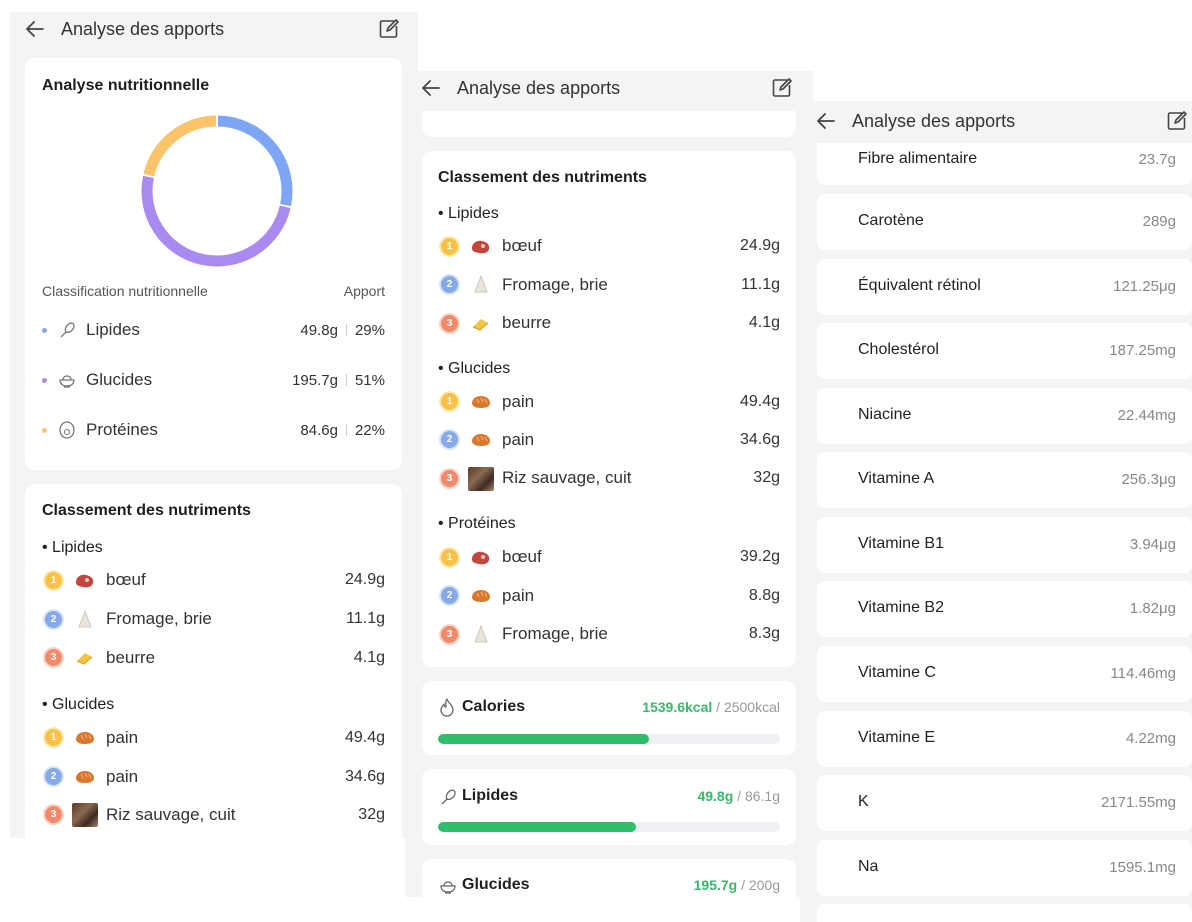 This screenshot has height=922, width=1192. What do you see at coordinates (1004, 480) in the screenshot?
I see `nutrient-row: Vitamine A 256.3μg` at bounding box center [1004, 480].